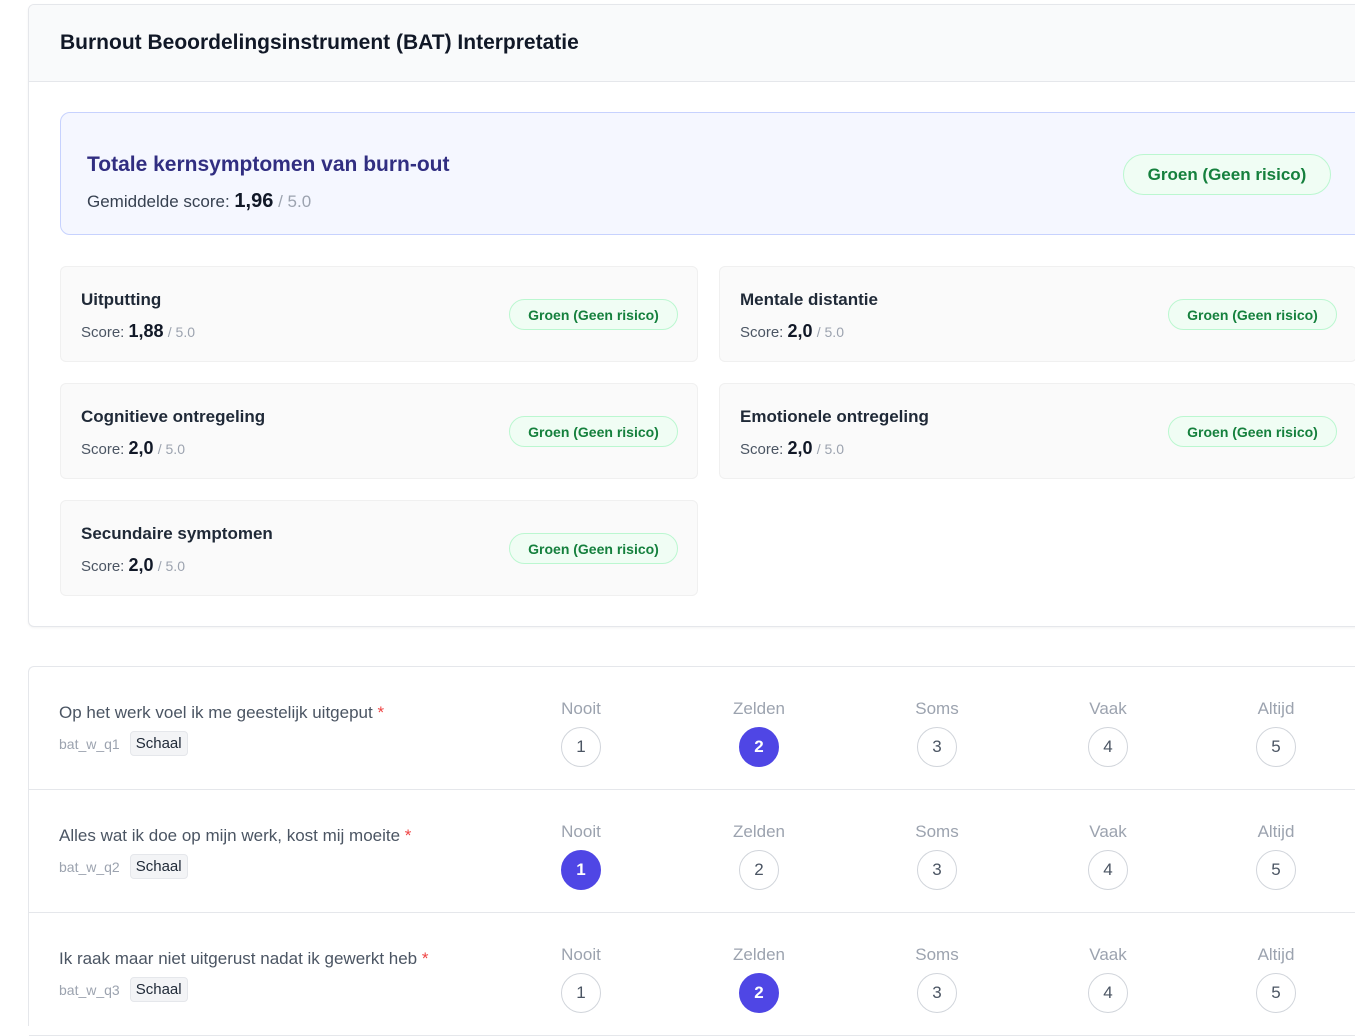 The height and width of the screenshot is (1036, 1355). Describe the element at coordinates (177, 533) in the screenshot. I see `subscale-title: Secundaire symptomen` at that location.